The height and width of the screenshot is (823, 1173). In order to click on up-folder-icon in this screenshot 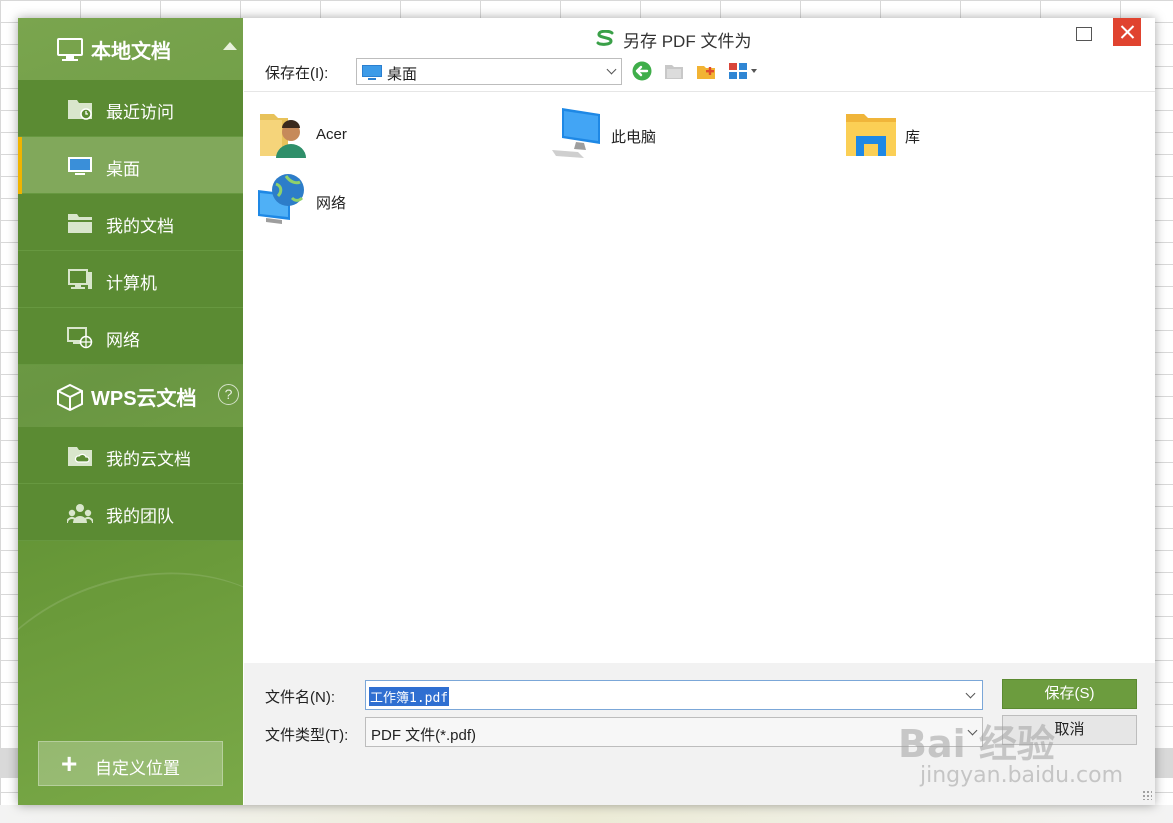, I will do `click(674, 71)`.